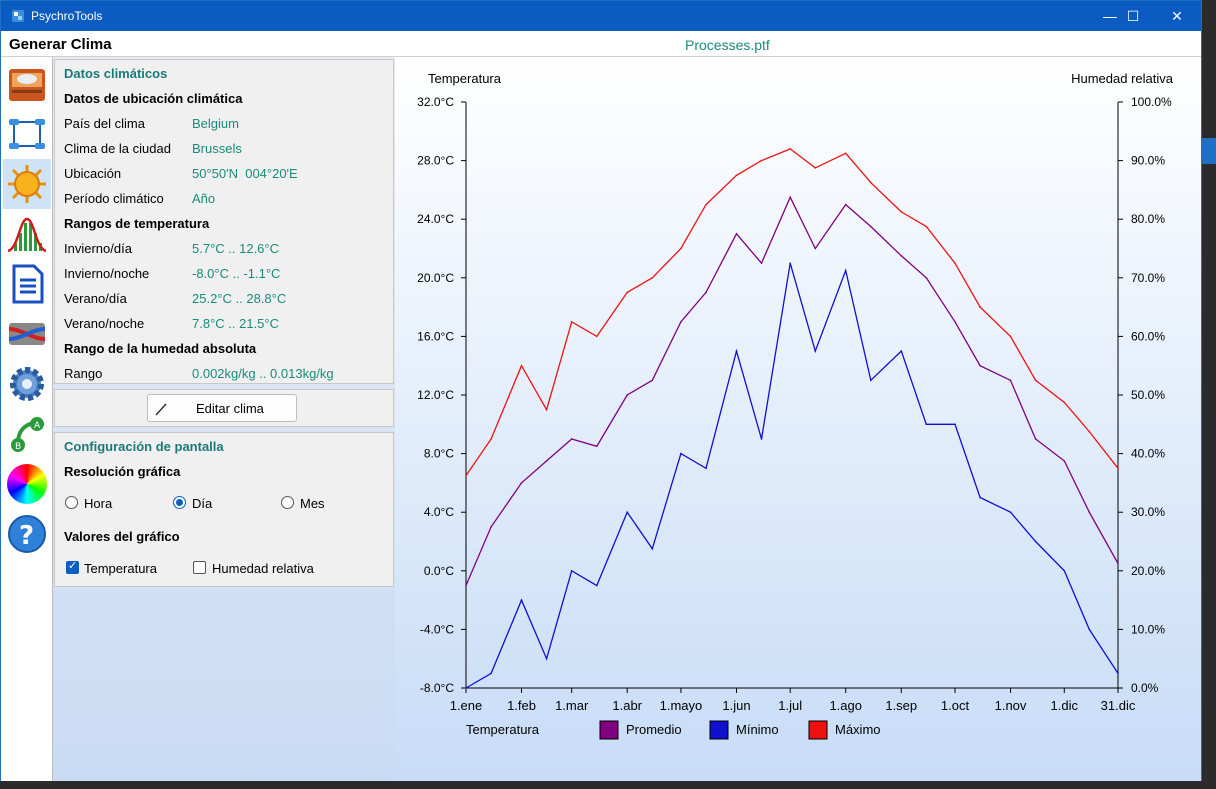 This screenshot has width=1216, height=789. What do you see at coordinates (222, 408) in the screenshot?
I see `edit-climate-button: Editar clima` at bounding box center [222, 408].